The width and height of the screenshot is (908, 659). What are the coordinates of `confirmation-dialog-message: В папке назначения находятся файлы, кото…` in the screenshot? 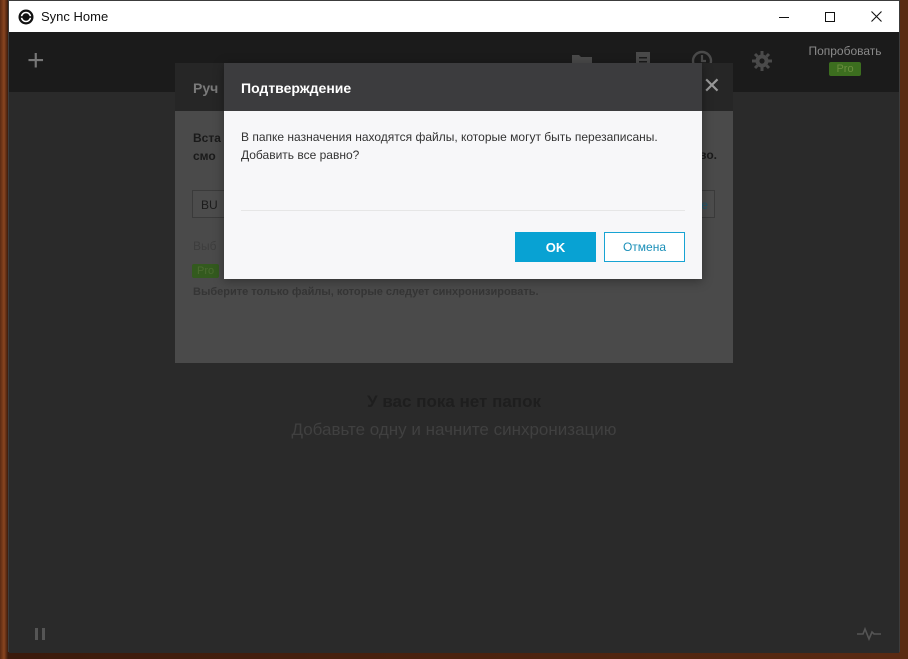 It's located at (466, 146).